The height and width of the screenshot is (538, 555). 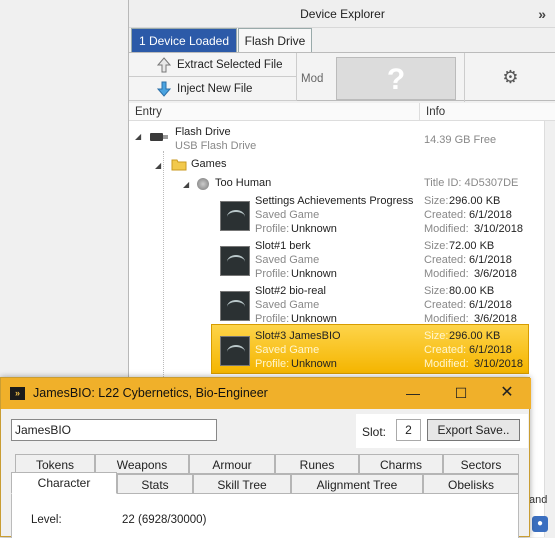 I want to click on column-header-info: Info, so click(x=487, y=112).